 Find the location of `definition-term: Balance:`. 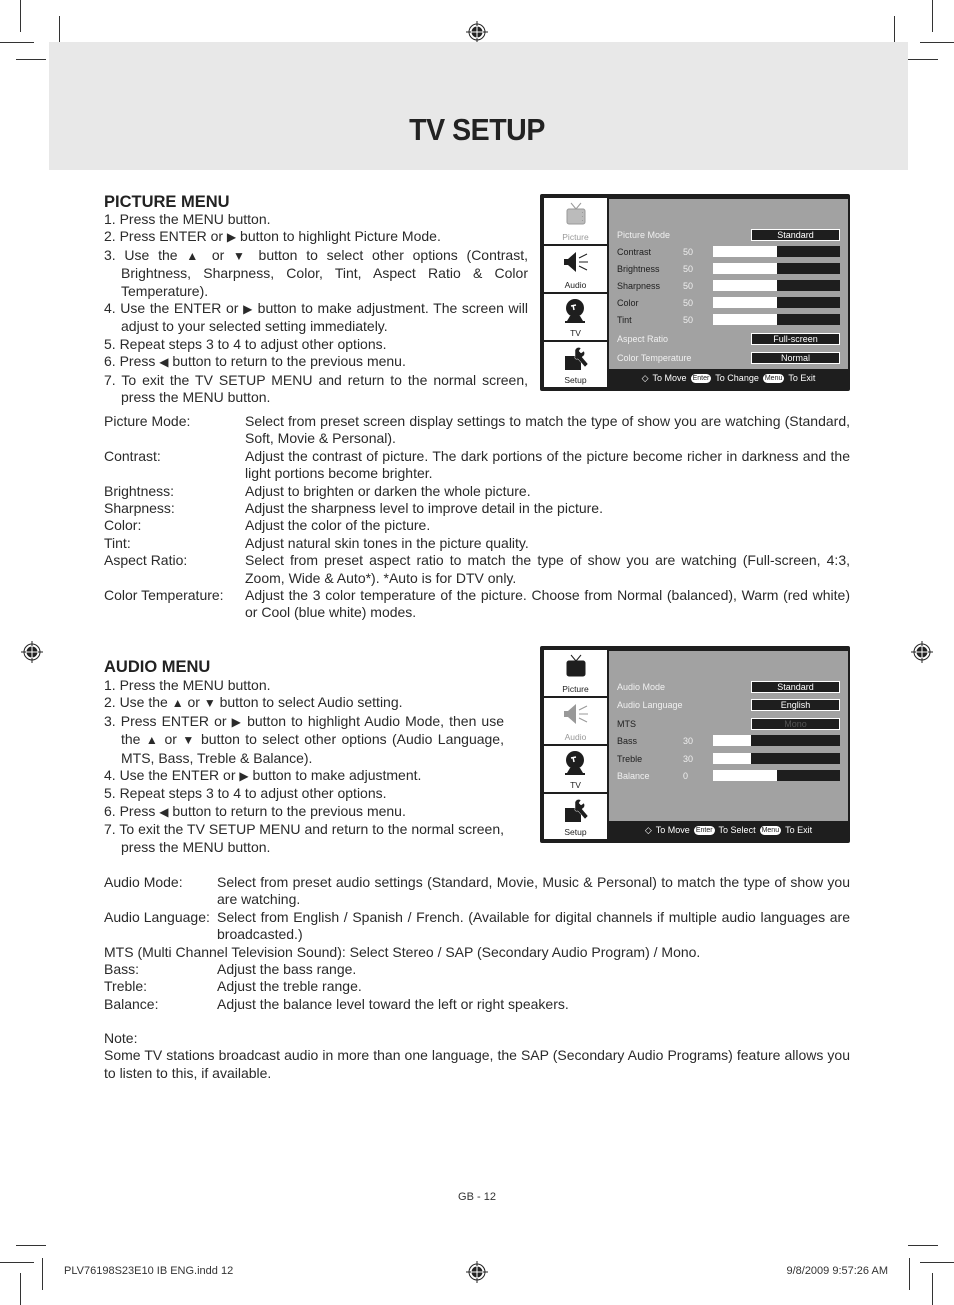

definition-term: Balance: is located at coordinates (131, 1003).